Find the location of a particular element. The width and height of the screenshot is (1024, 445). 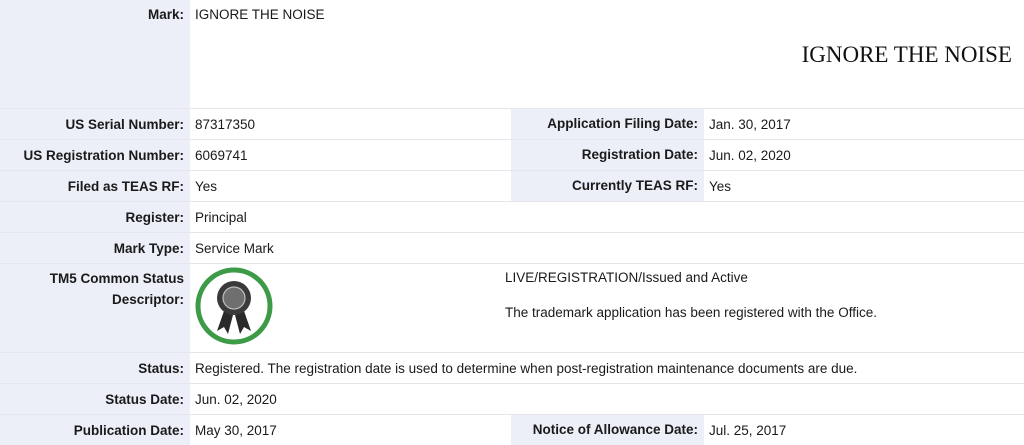

status-date-label: Status Date: is located at coordinates (144, 399).